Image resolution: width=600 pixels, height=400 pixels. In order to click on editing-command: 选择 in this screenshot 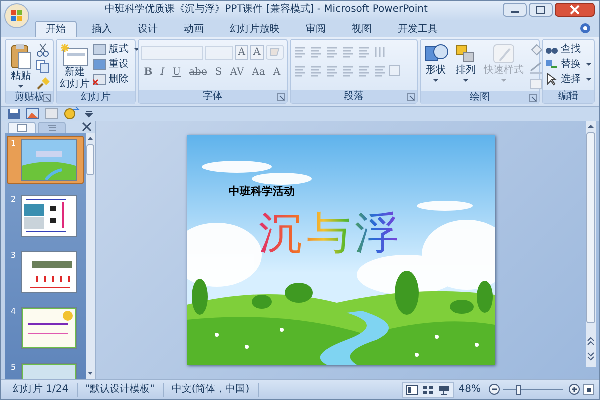, I will do `click(568, 79)`.